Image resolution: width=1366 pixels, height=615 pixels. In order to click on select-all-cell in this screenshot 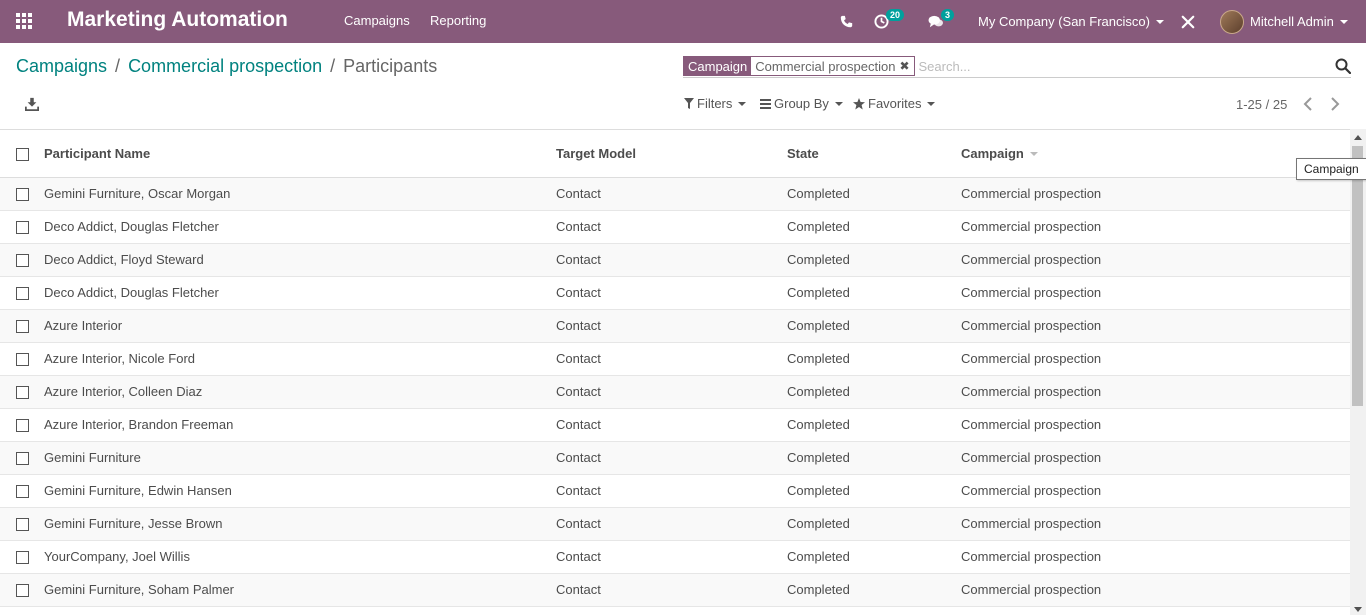, I will do `click(22, 154)`.